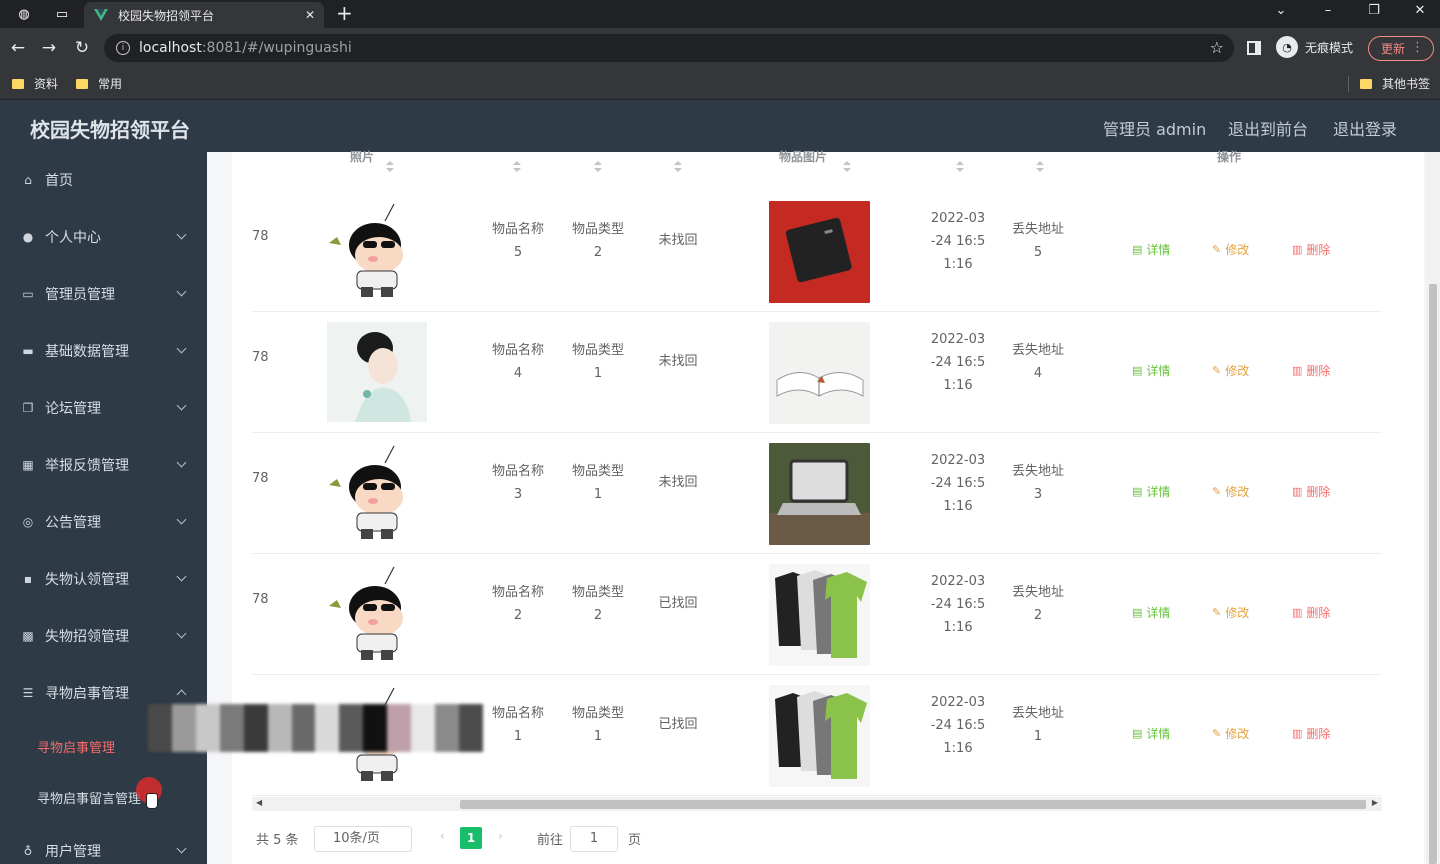 Image resolution: width=1440 pixels, height=864 pixels. What do you see at coordinates (500, 836) in the screenshot?
I see `next-page-icon: ›` at bounding box center [500, 836].